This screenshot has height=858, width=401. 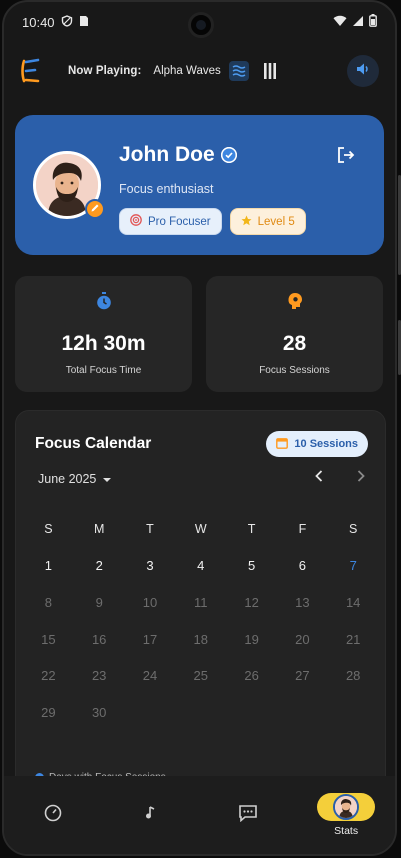 What do you see at coordinates (69, 185) in the screenshot?
I see `profile-avatar-wrap` at bounding box center [69, 185].